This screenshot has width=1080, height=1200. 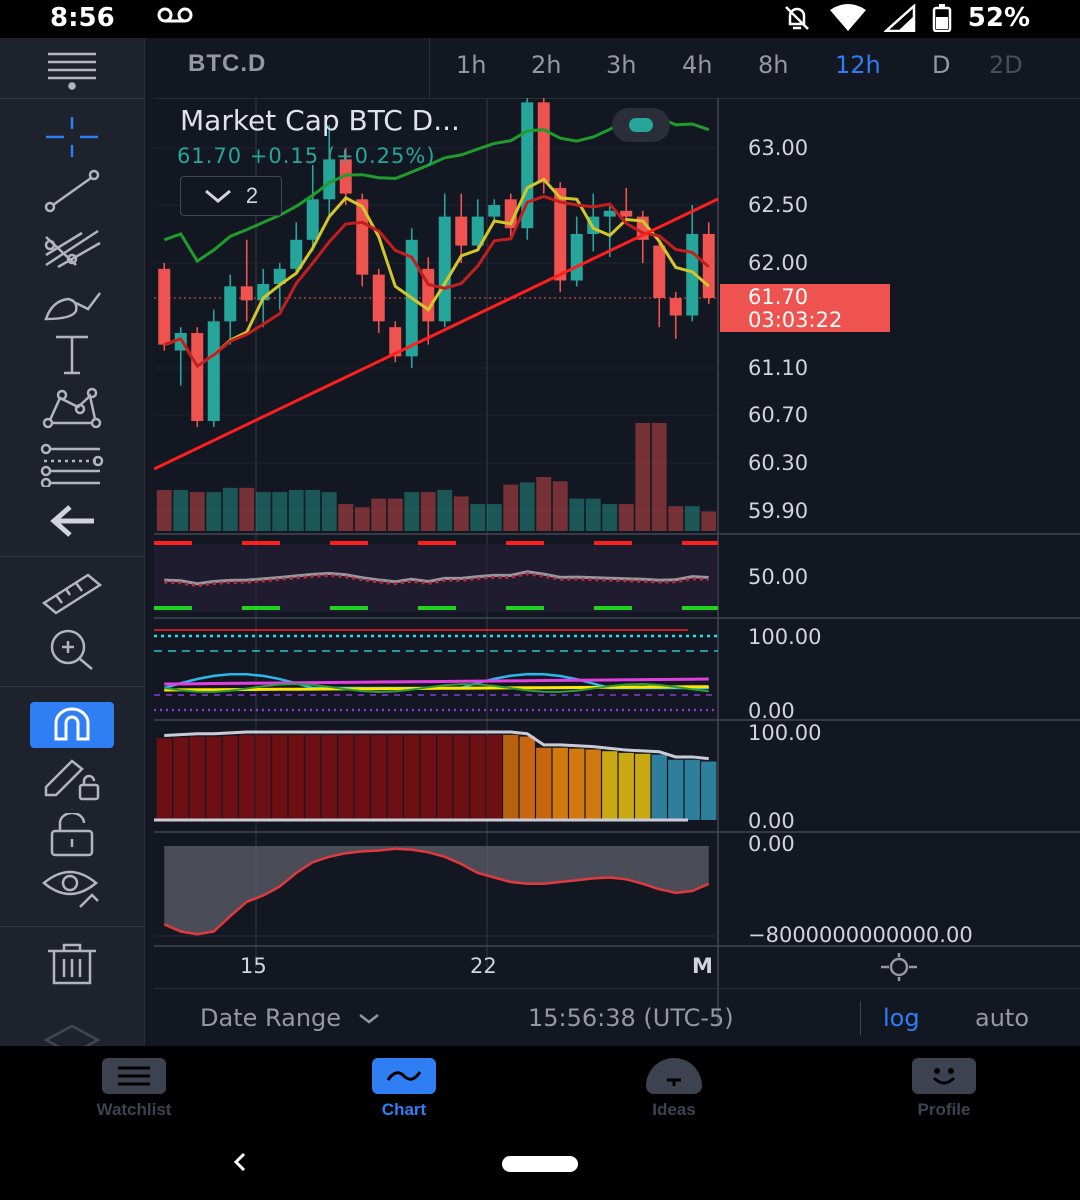 What do you see at coordinates (944, 1109) in the screenshot?
I see `nav-profile-label: Profile` at bounding box center [944, 1109].